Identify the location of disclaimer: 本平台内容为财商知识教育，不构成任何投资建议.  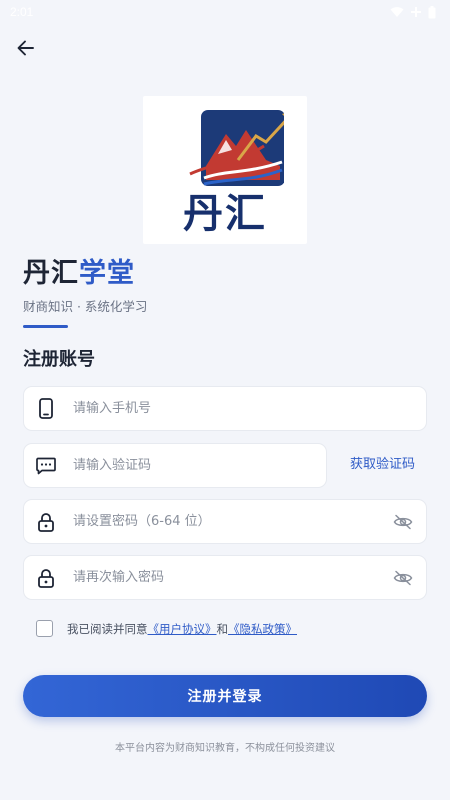
(225, 748).